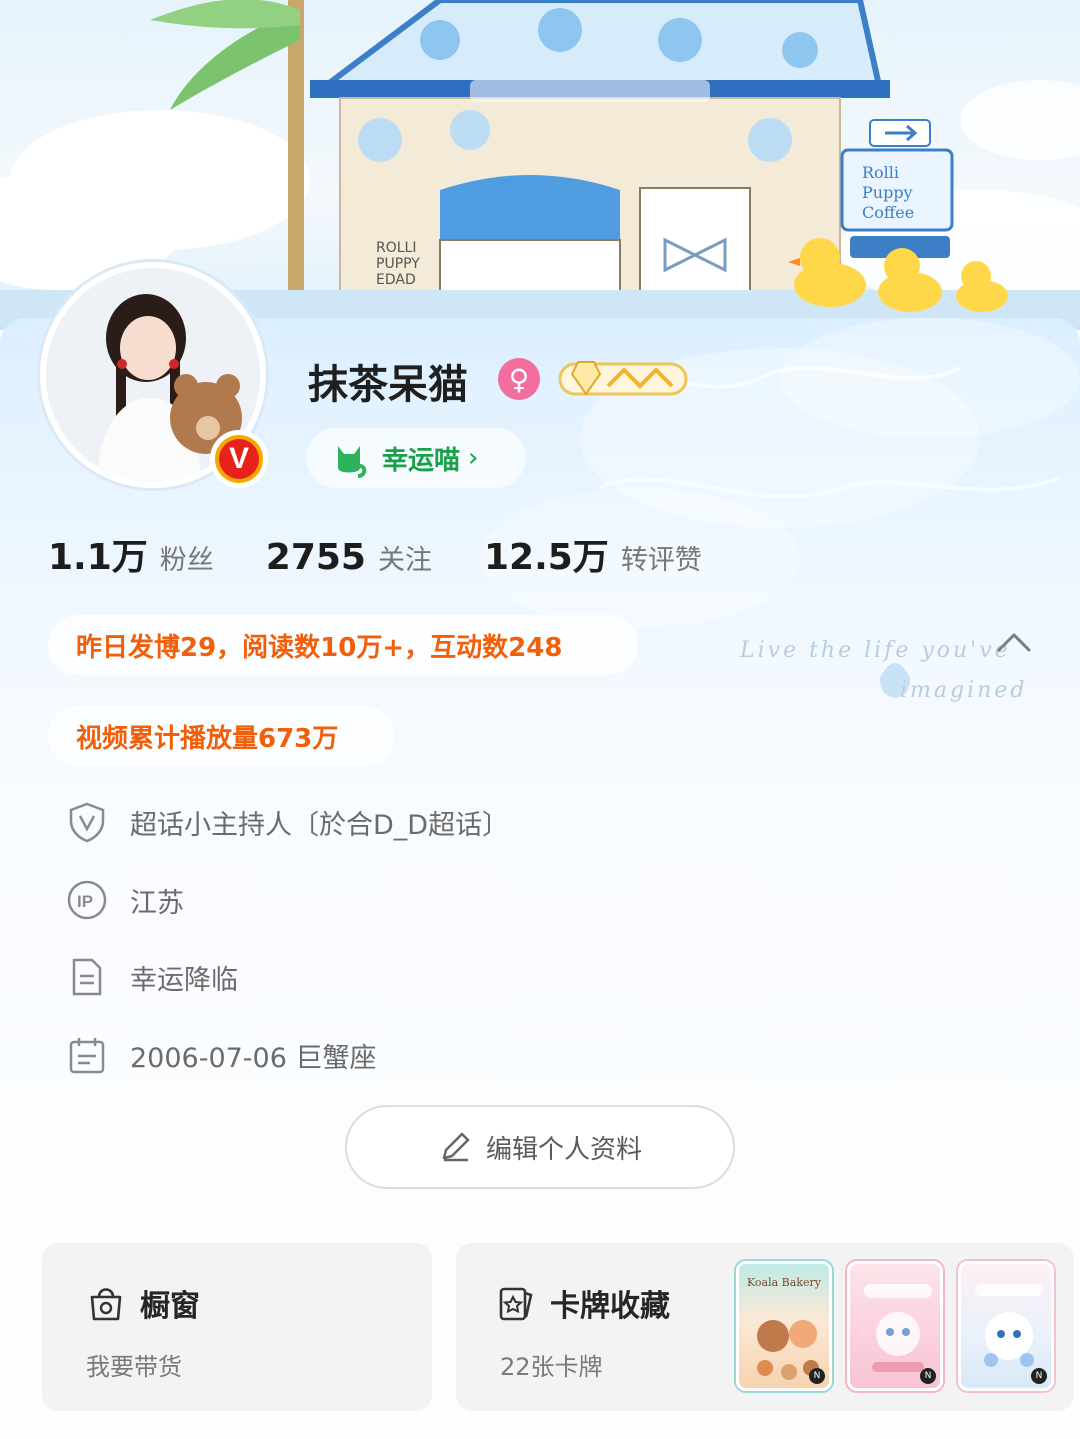  I want to click on info-ip-text: 江苏, so click(157, 903).